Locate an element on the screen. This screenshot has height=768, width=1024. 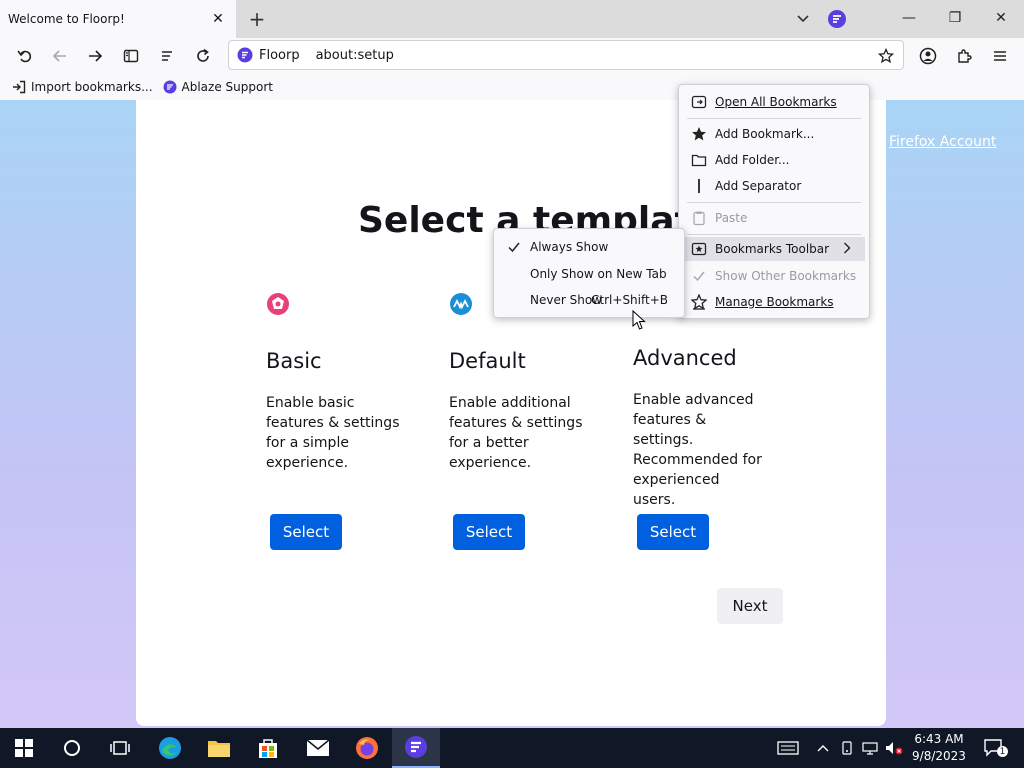
cortana-circle-icon is located at coordinates (72, 748).